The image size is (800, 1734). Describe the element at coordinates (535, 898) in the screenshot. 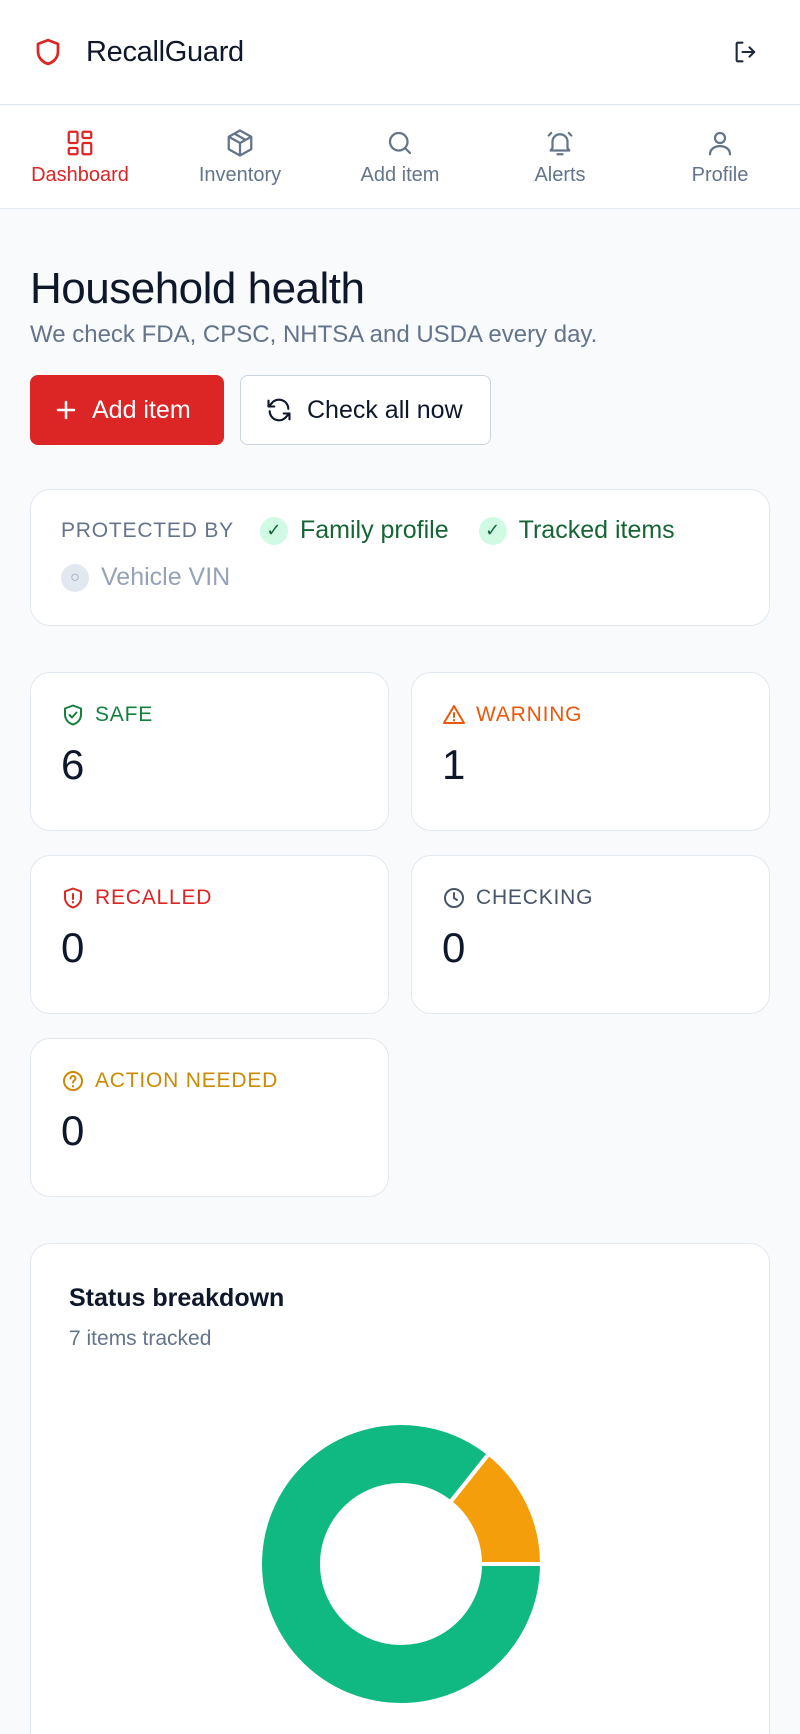

I see `stat-label: CHECKING` at that location.